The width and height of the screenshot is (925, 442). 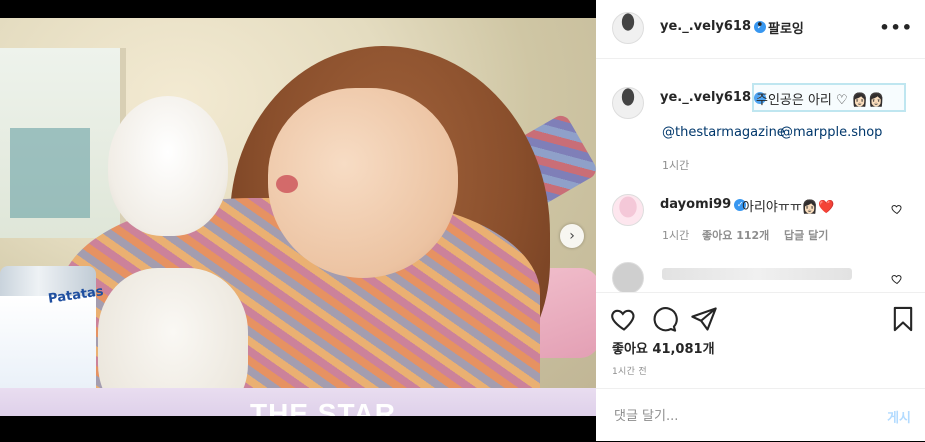 What do you see at coordinates (899, 416) in the screenshot?
I see `post-comment-button: 게시` at bounding box center [899, 416].